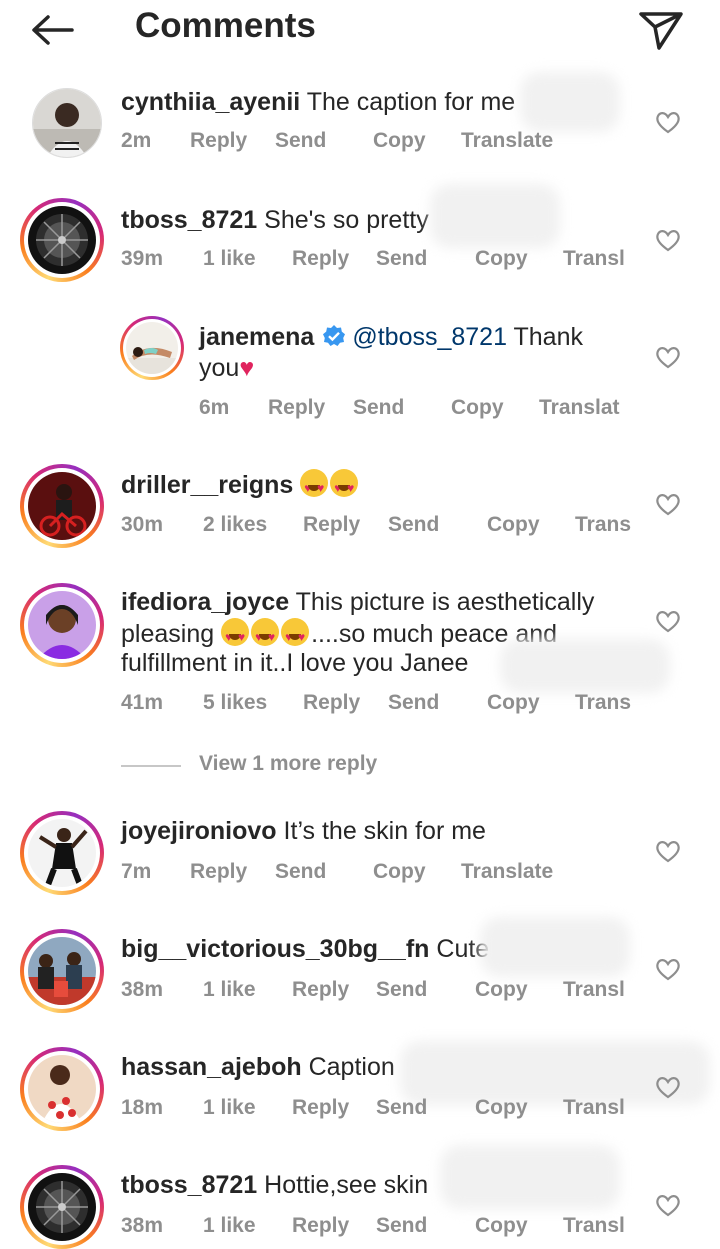 The height and width of the screenshot is (1249, 720). I want to click on comment-likes: 2 likes, so click(235, 525).